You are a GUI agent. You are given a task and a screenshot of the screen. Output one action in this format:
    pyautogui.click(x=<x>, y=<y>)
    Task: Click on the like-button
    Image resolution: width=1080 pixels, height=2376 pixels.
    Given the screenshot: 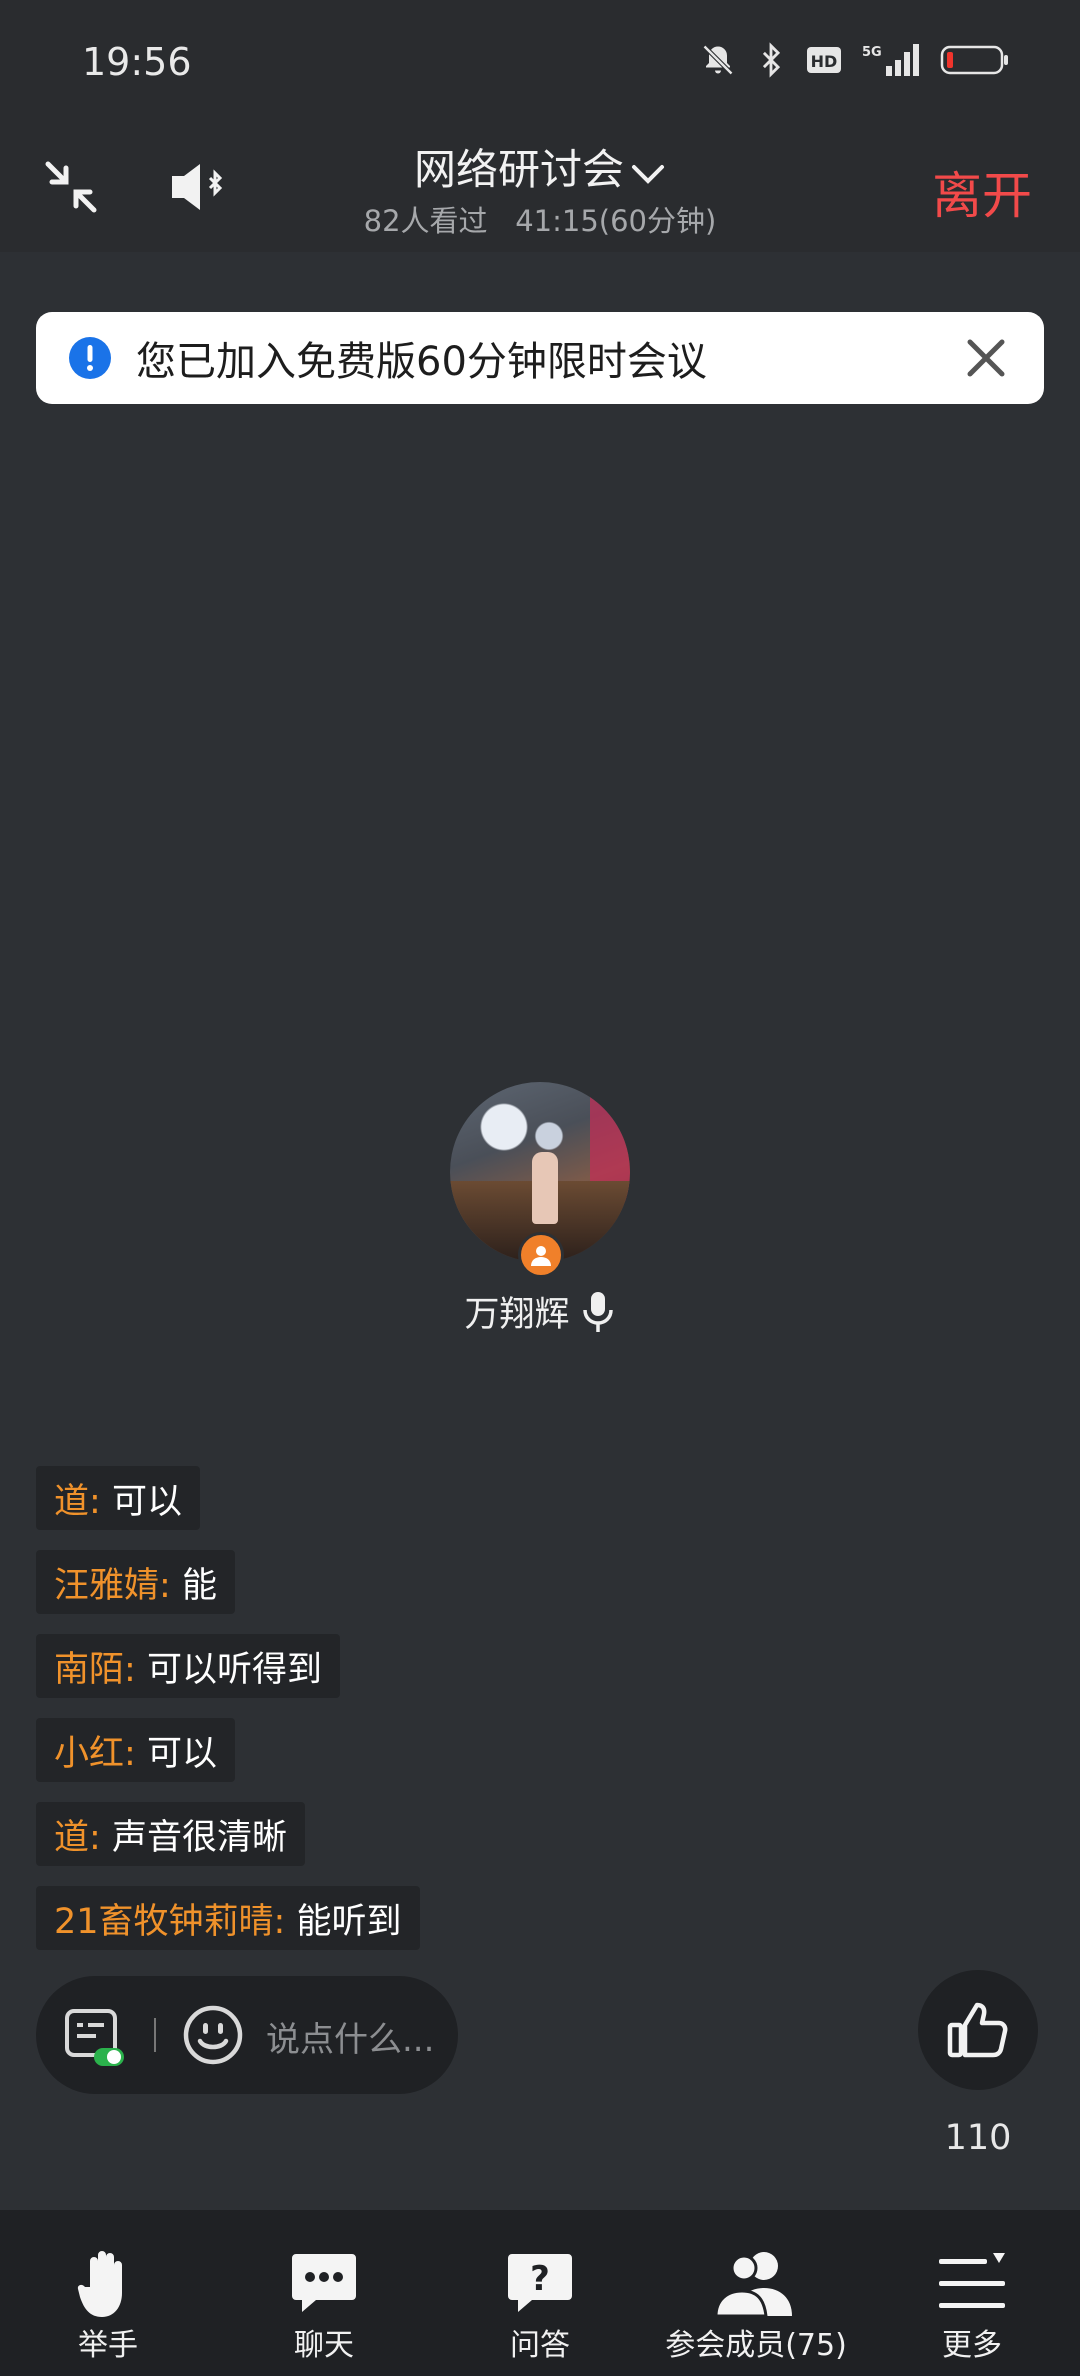 What is the action you would take?
    pyautogui.click(x=978, y=2030)
    